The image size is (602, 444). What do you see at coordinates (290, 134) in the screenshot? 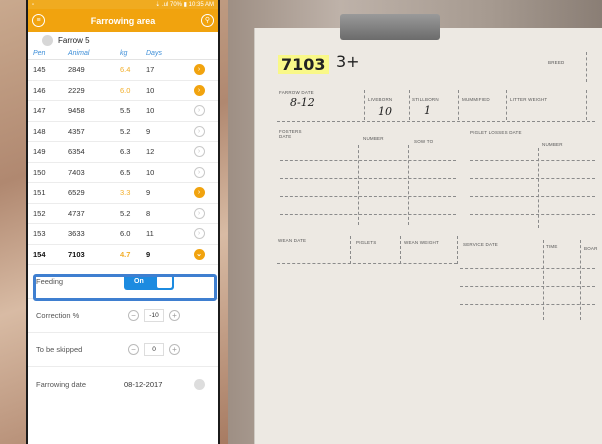
I see `card-label-fosters-date: FOSTERS DATE` at bounding box center [290, 134].